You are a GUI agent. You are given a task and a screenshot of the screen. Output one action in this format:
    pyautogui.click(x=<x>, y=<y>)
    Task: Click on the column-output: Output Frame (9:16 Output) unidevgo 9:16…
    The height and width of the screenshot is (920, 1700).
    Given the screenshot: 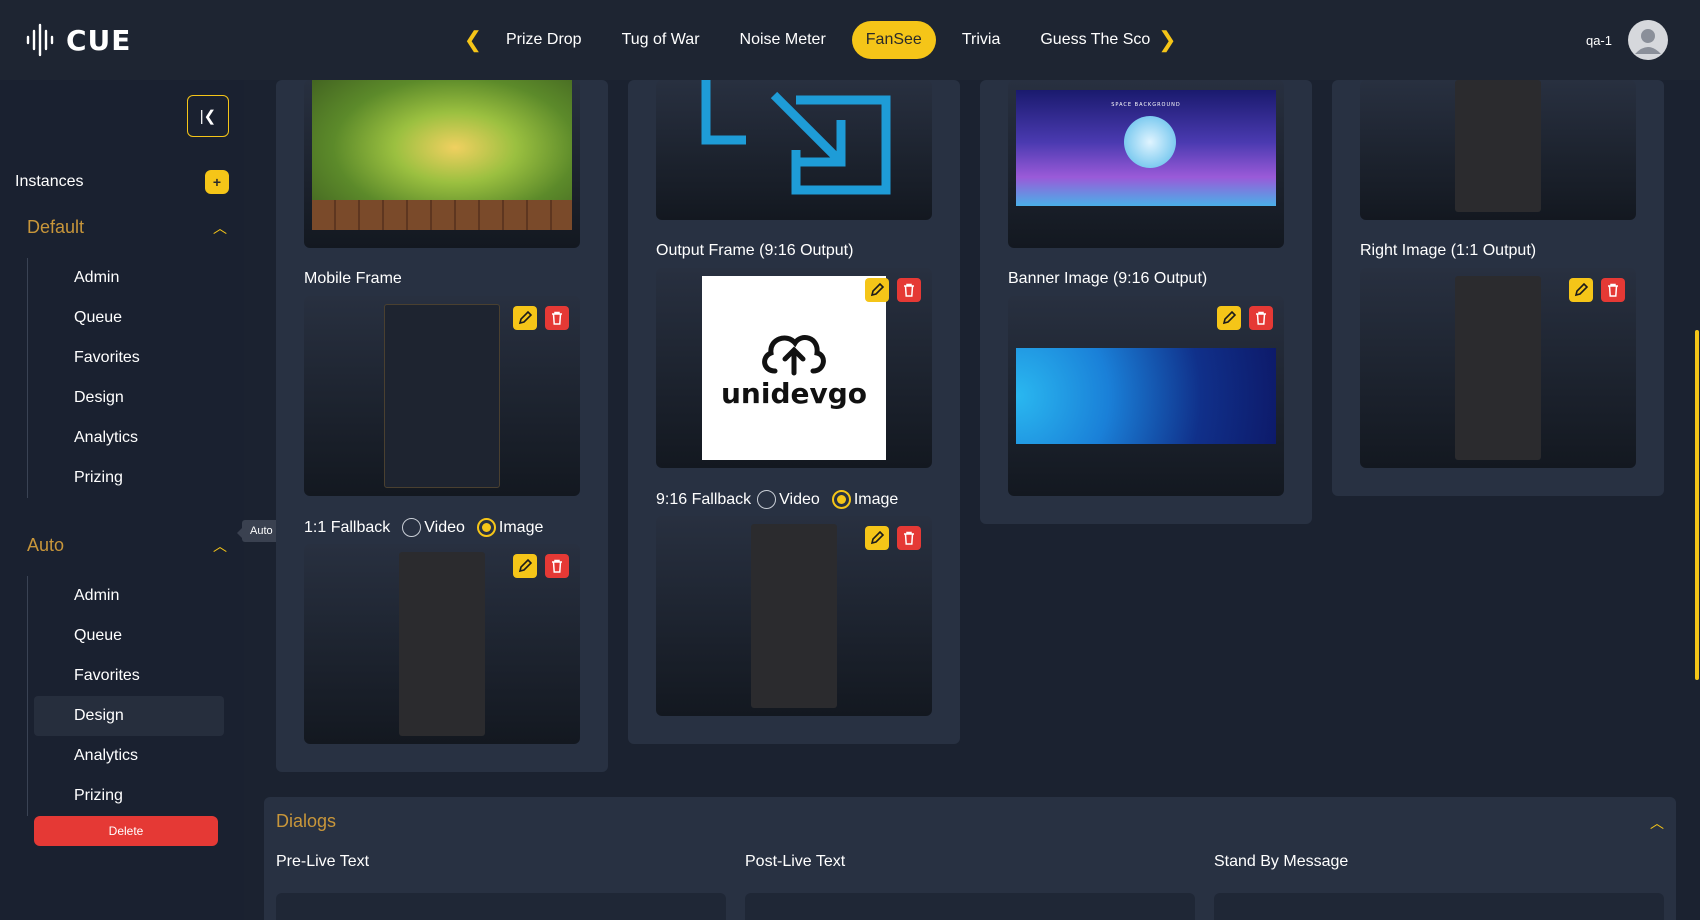 What is the action you would take?
    pyautogui.click(x=794, y=412)
    